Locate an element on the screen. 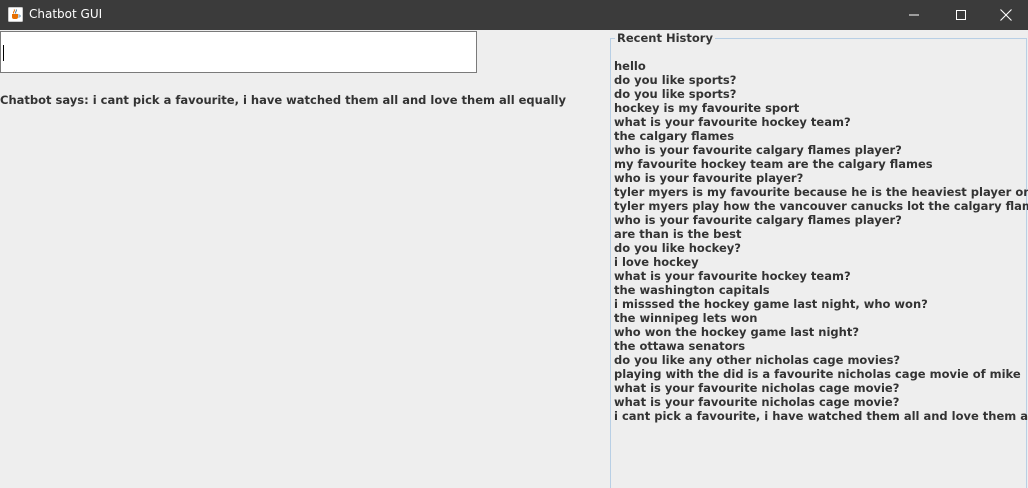 This screenshot has height=488, width=1028. close-button is located at coordinates (1005, 15).